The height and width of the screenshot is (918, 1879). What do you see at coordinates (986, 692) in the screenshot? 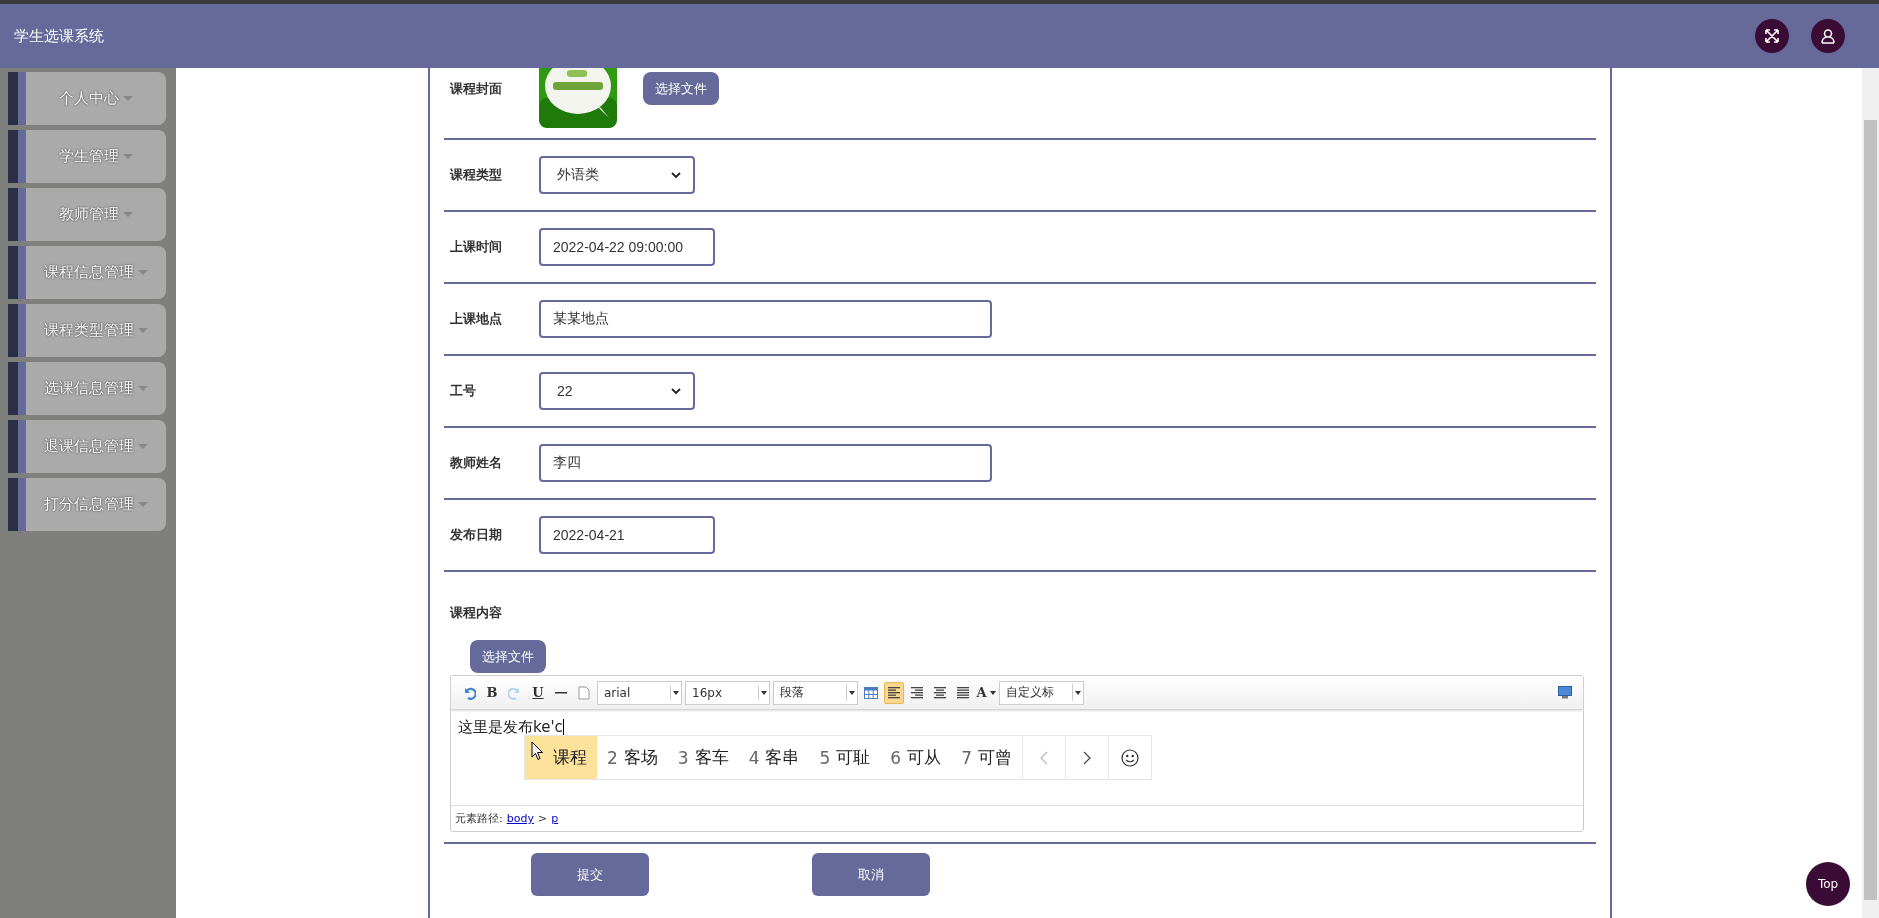
I see `font-color-button: A` at bounding box center [986, 692].